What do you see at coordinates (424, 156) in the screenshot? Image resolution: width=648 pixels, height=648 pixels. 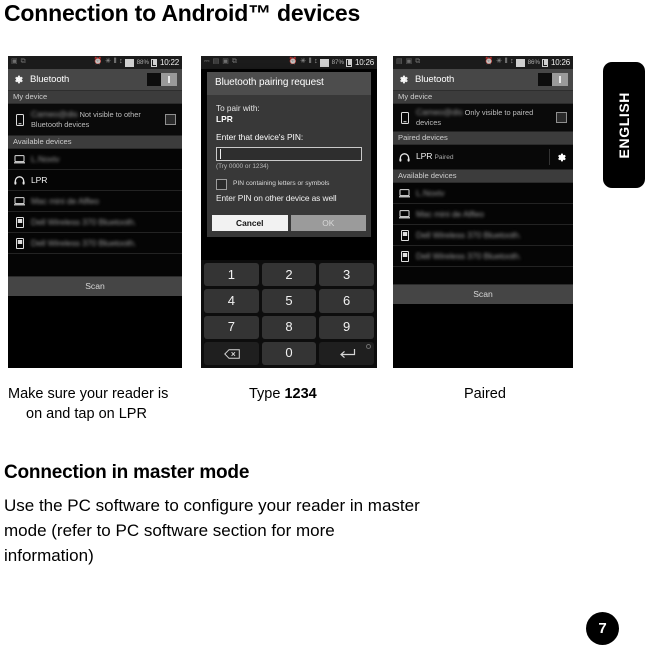 I see `paired-device-name: LPR` at bounding box center [424, 156].